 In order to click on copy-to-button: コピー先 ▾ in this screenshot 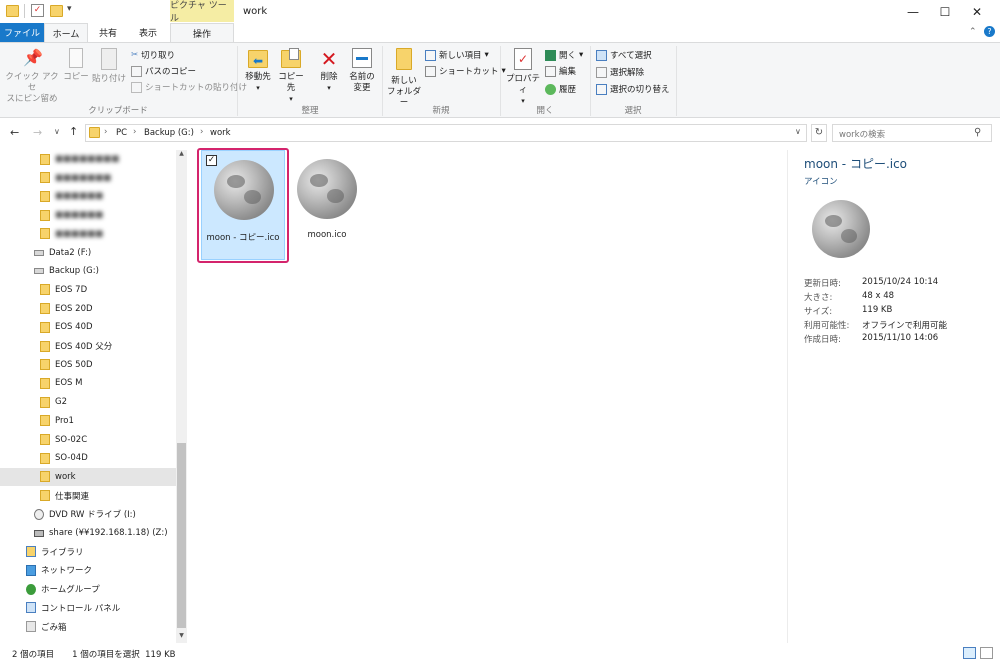, I will do `click(291, 76)`.